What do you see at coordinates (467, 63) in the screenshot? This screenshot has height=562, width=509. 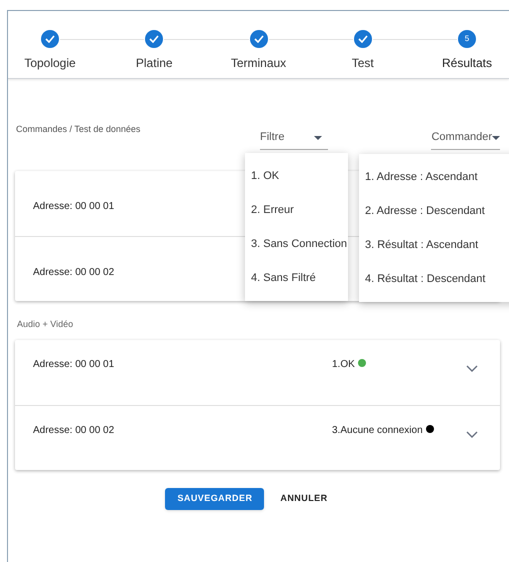 I see `step-label: Résultats` at bounding box center [467, 63].